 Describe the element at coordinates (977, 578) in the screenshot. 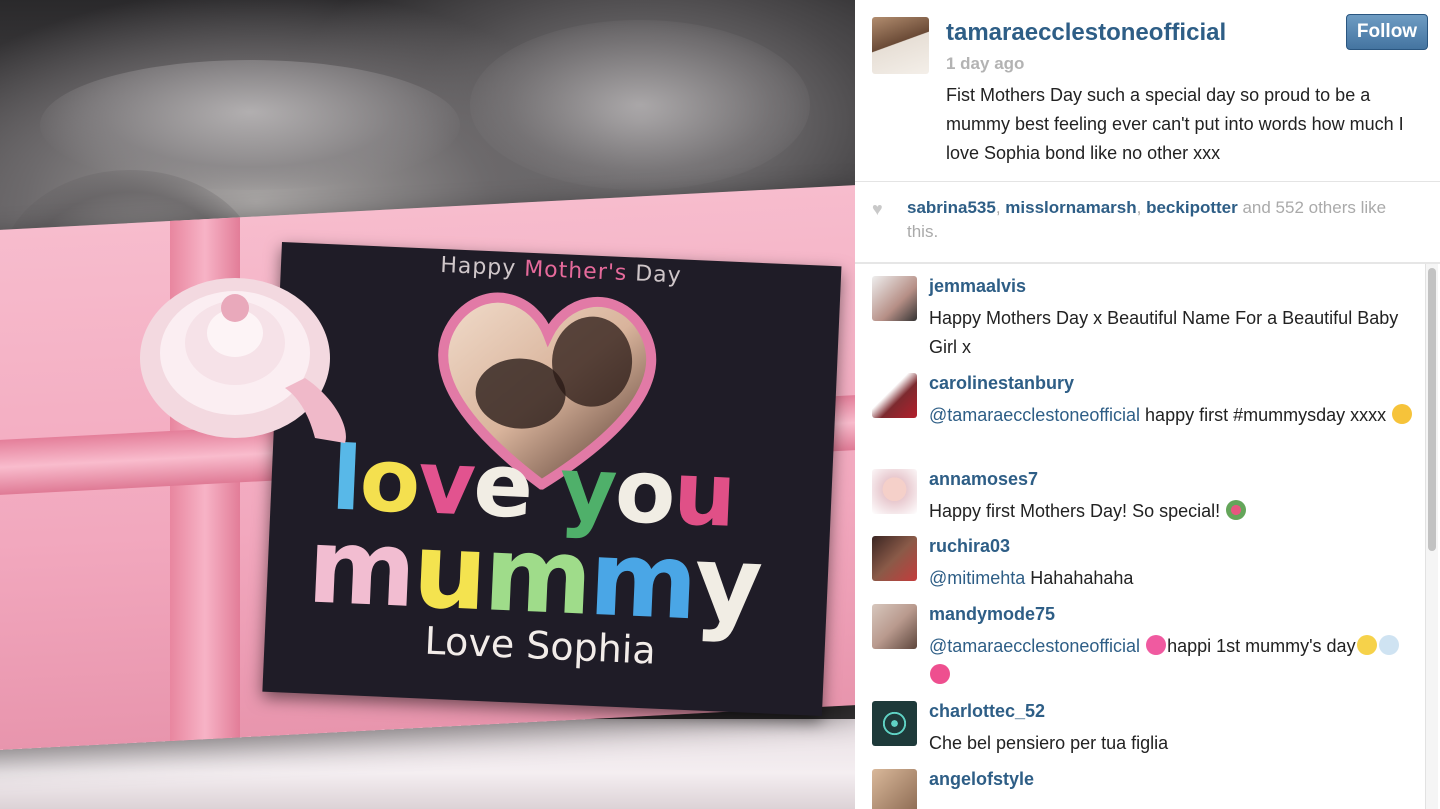

I see `comment-mention: @mitimehta` at that location.